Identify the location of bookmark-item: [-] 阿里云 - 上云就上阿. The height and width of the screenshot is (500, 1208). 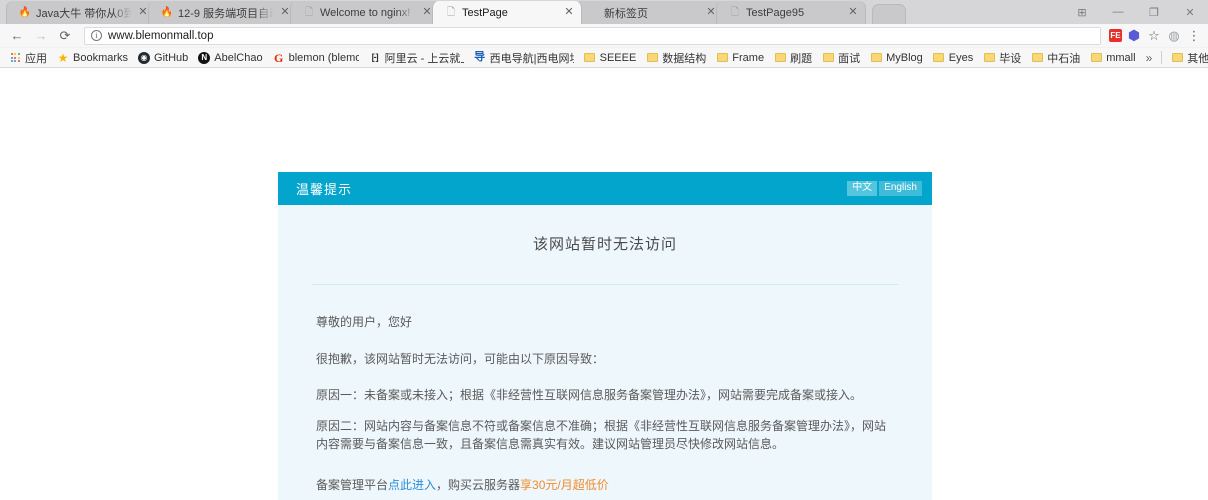
(416, 57).